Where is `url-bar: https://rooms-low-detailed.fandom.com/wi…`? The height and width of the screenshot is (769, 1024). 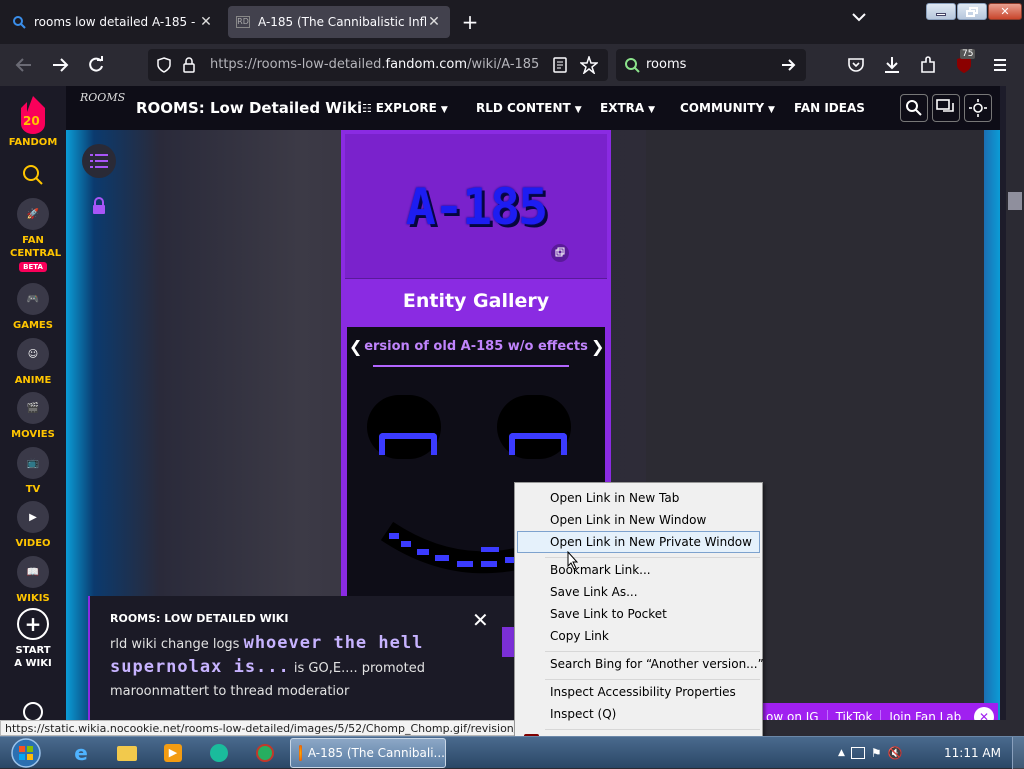 url-bar: https://rooms-low-detailed.fandom.com/wi… is located at coordinates (378, 65).